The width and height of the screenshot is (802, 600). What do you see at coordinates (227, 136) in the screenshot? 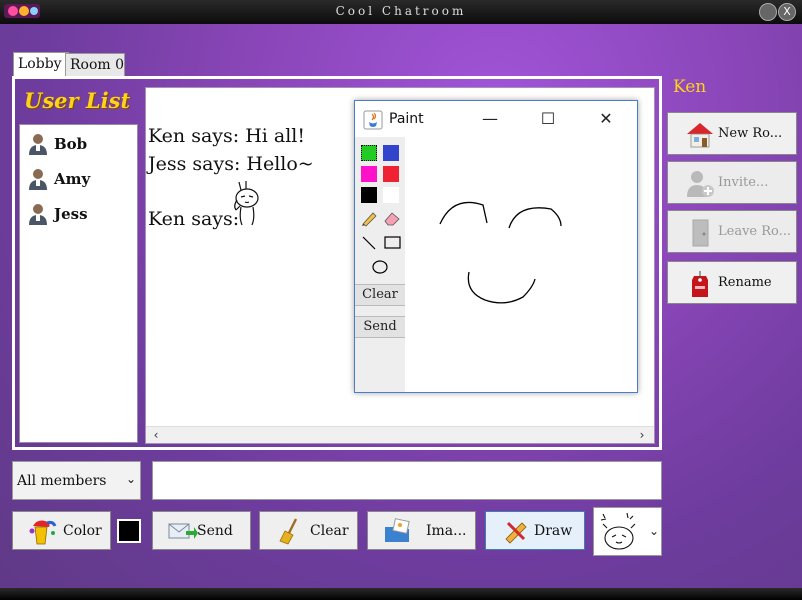
I see `chat-message: Ken says: Hi all!` at bounding box center [227, 136].